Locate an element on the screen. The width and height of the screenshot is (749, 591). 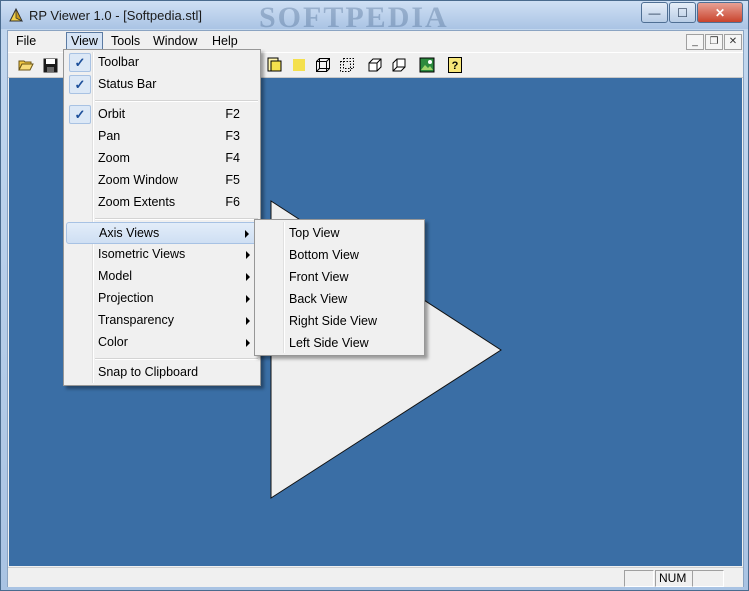
minimize-icon: — is located at coordinates (654, 12).